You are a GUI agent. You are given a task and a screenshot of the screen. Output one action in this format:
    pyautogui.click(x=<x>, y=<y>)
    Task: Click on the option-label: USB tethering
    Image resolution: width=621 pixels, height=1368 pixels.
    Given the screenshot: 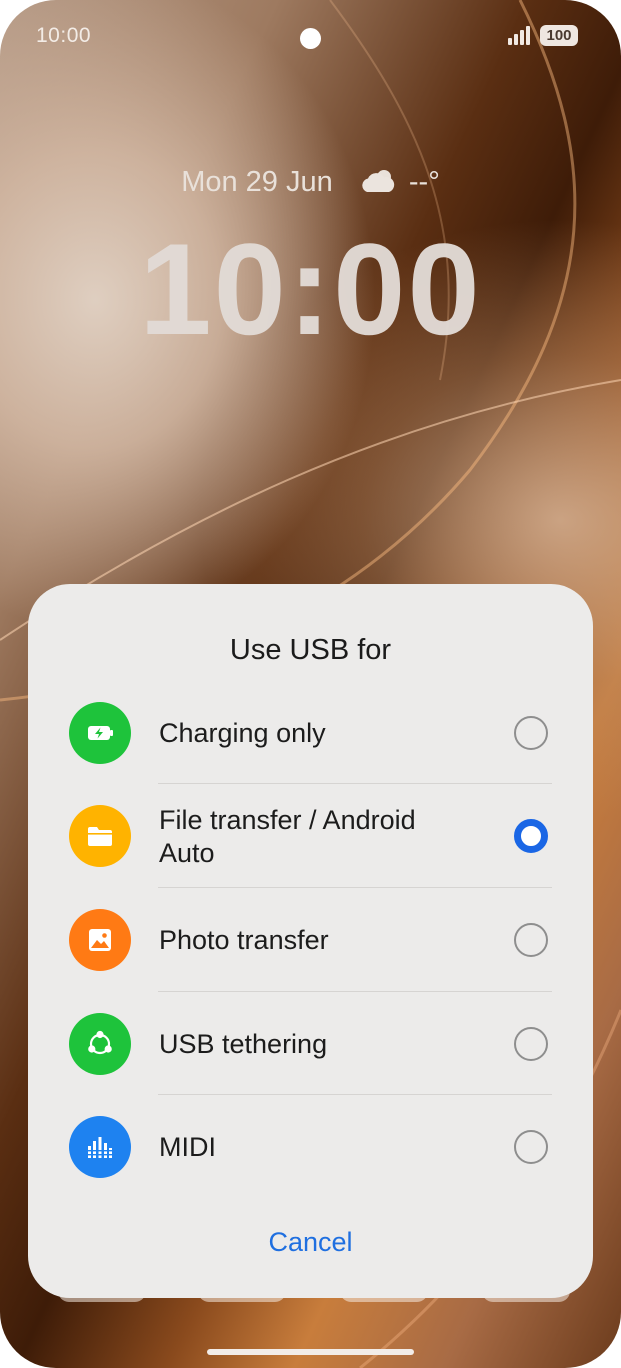 What is the action you would take?
    pyautogui.click(x=243, y=1044)
    